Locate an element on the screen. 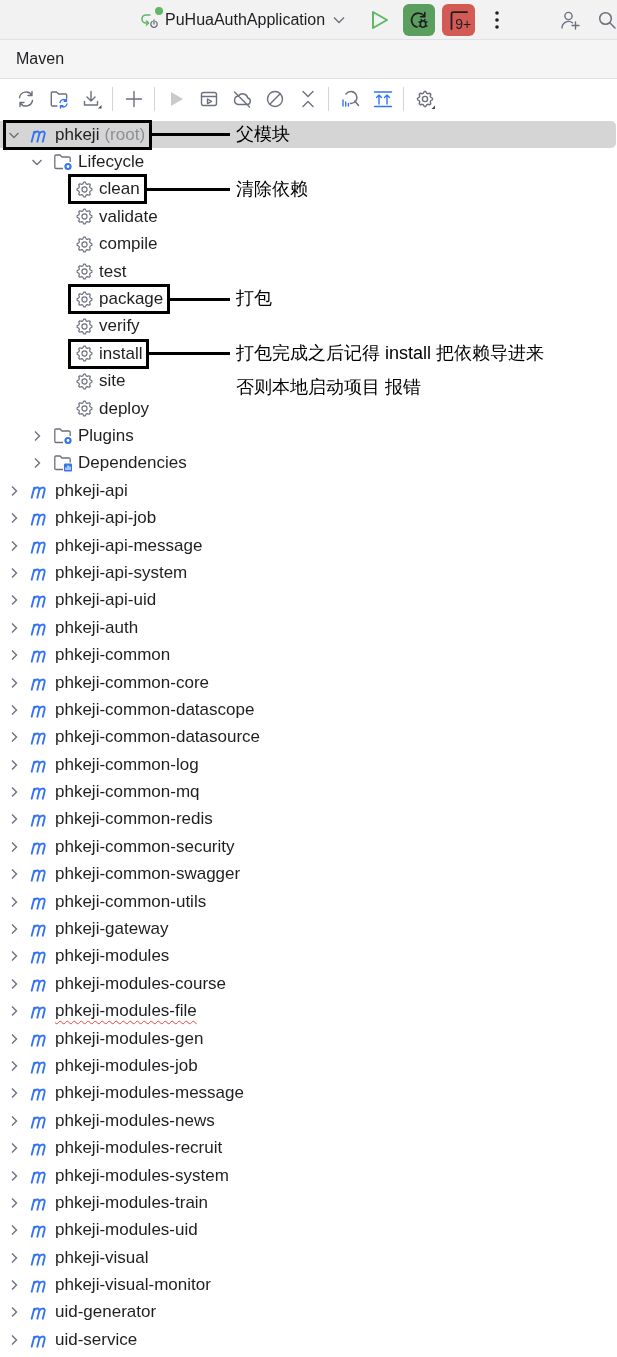  settings-icon is located at coordinates (424, 99).